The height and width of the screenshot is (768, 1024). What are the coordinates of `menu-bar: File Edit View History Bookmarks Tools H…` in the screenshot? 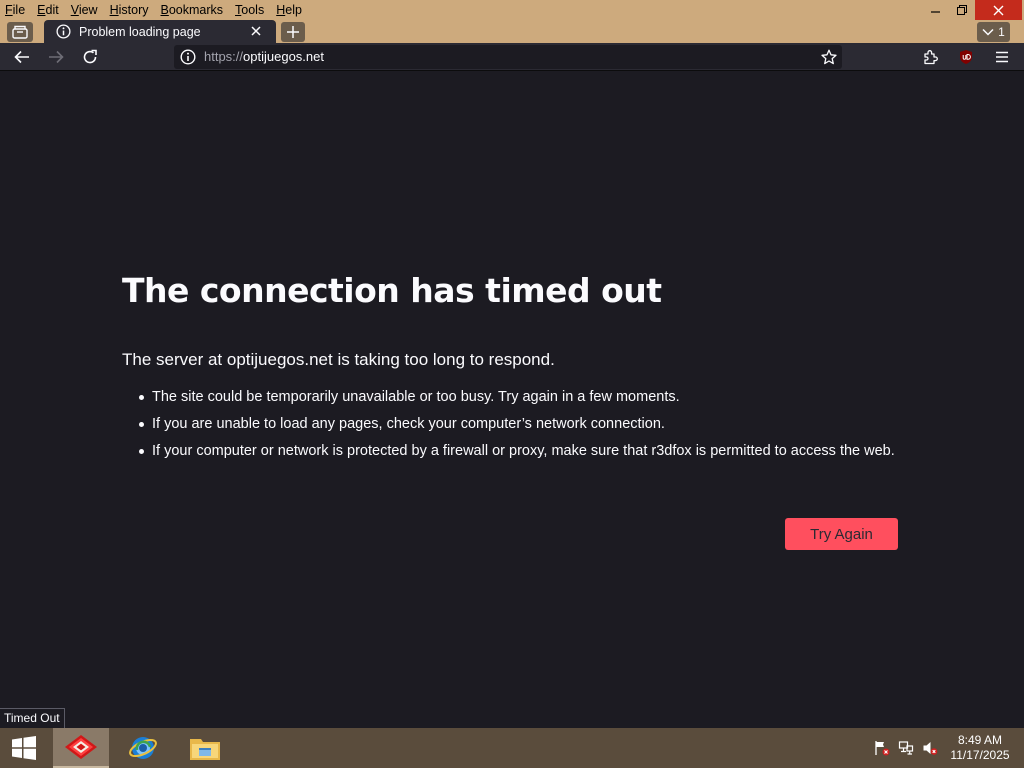 It's located at (154, 10).